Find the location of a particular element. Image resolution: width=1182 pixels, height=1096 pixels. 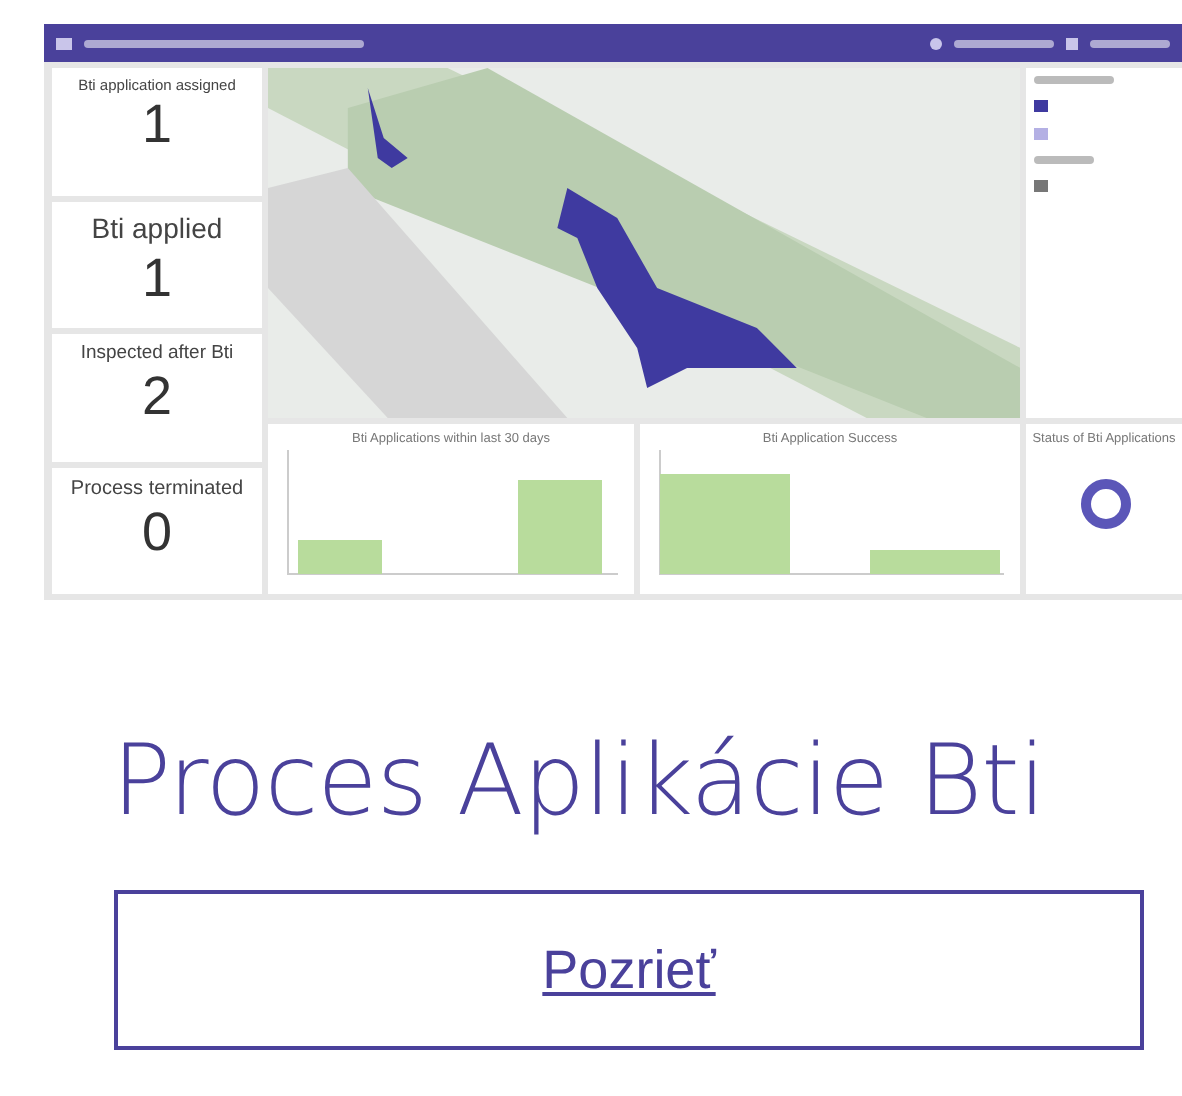

donut-chart-drawing is located at coordinates (1106, 503).